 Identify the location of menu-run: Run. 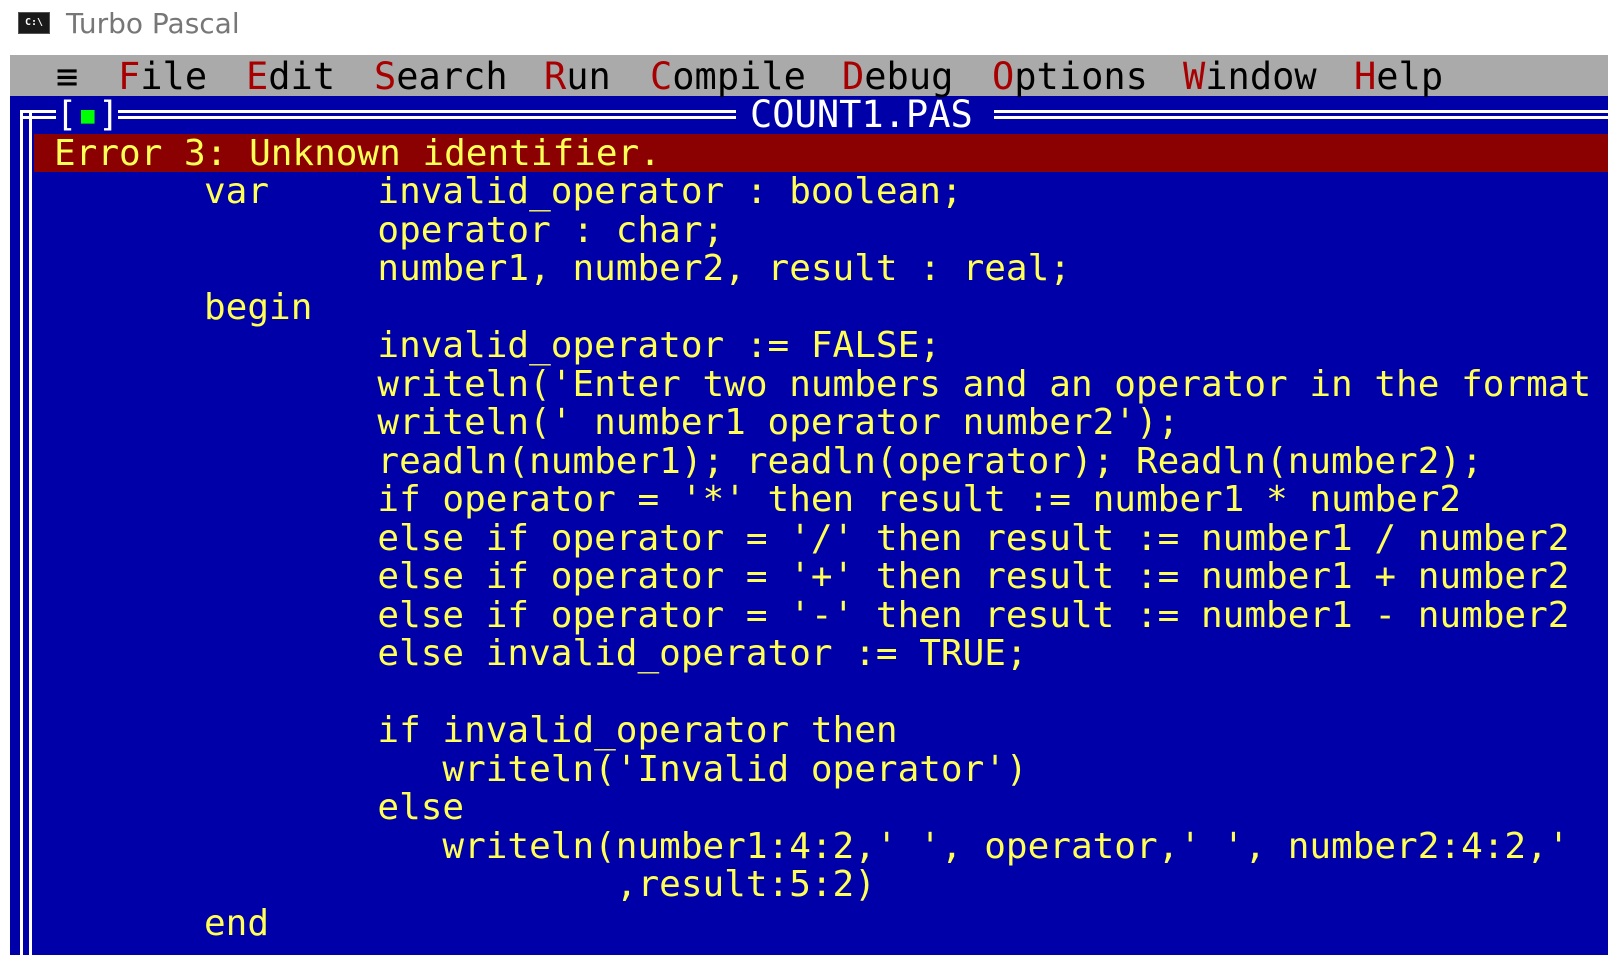
(577, 76).